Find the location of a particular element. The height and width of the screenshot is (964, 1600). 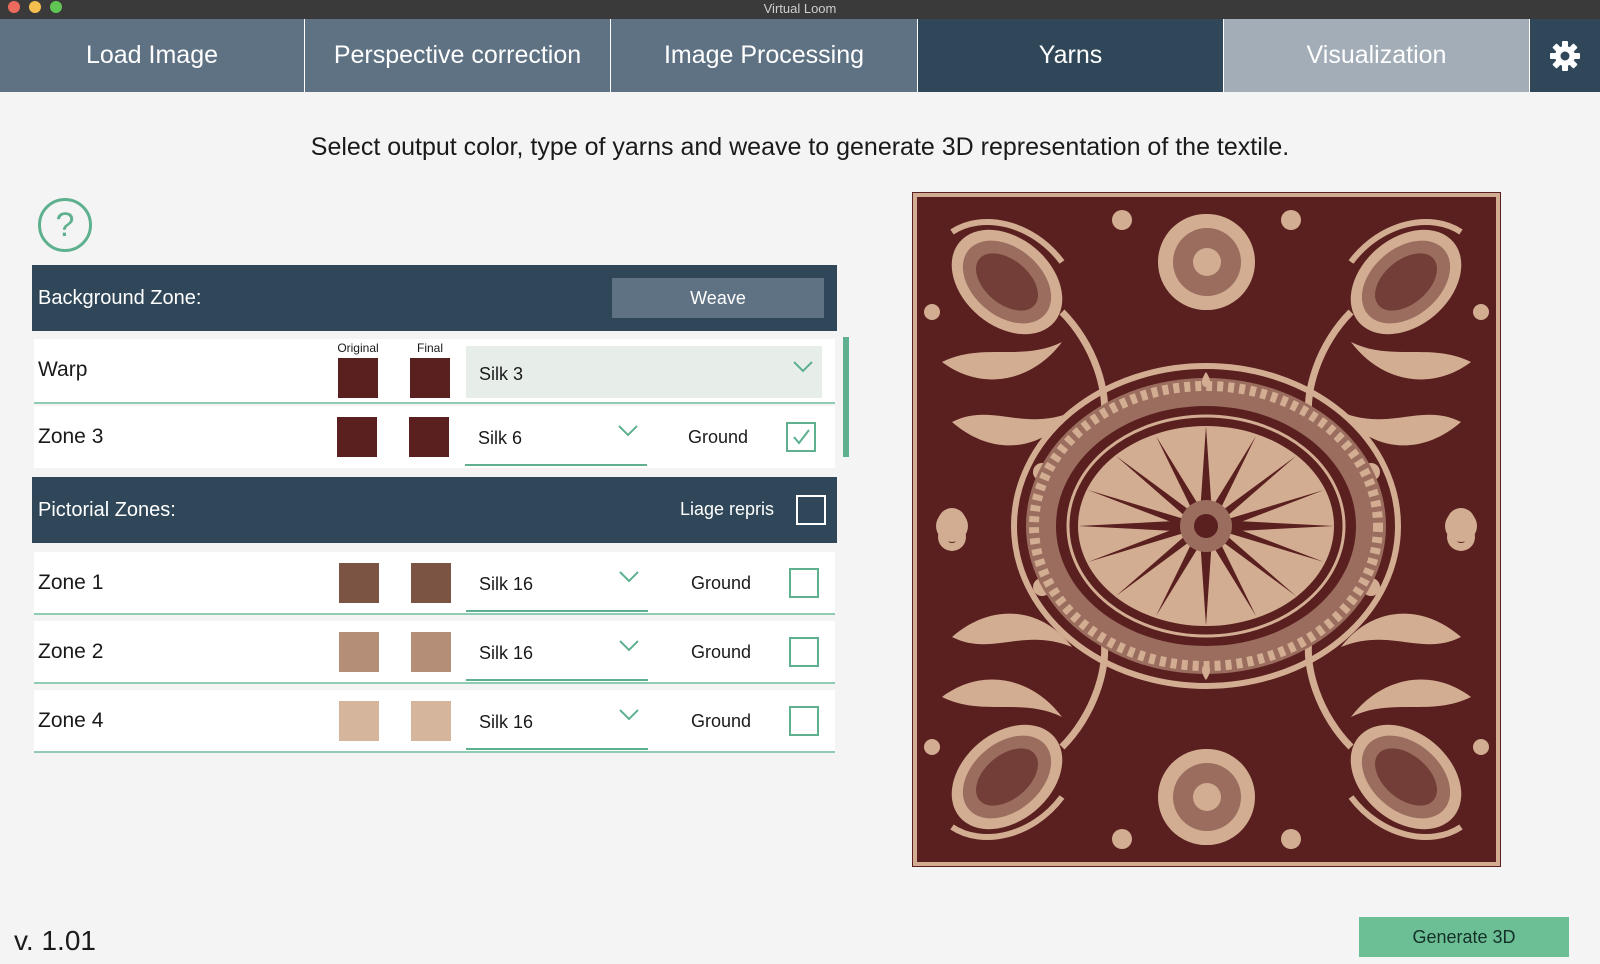

yarn-select: Silk 3 is located at coordinates (644, 372).